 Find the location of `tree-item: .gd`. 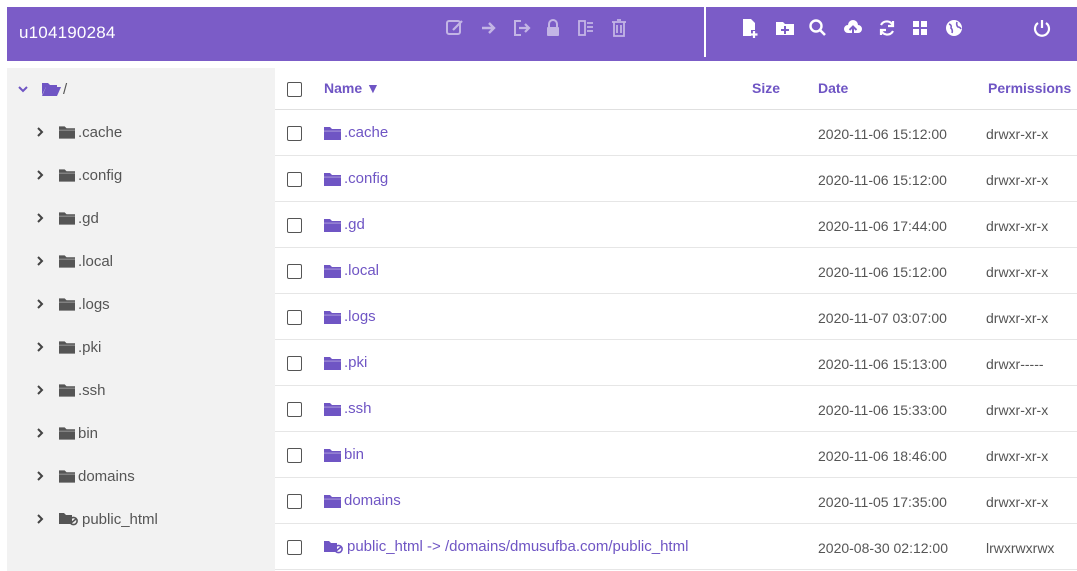

tree-item: .gd is located at coordinates (66, 218).